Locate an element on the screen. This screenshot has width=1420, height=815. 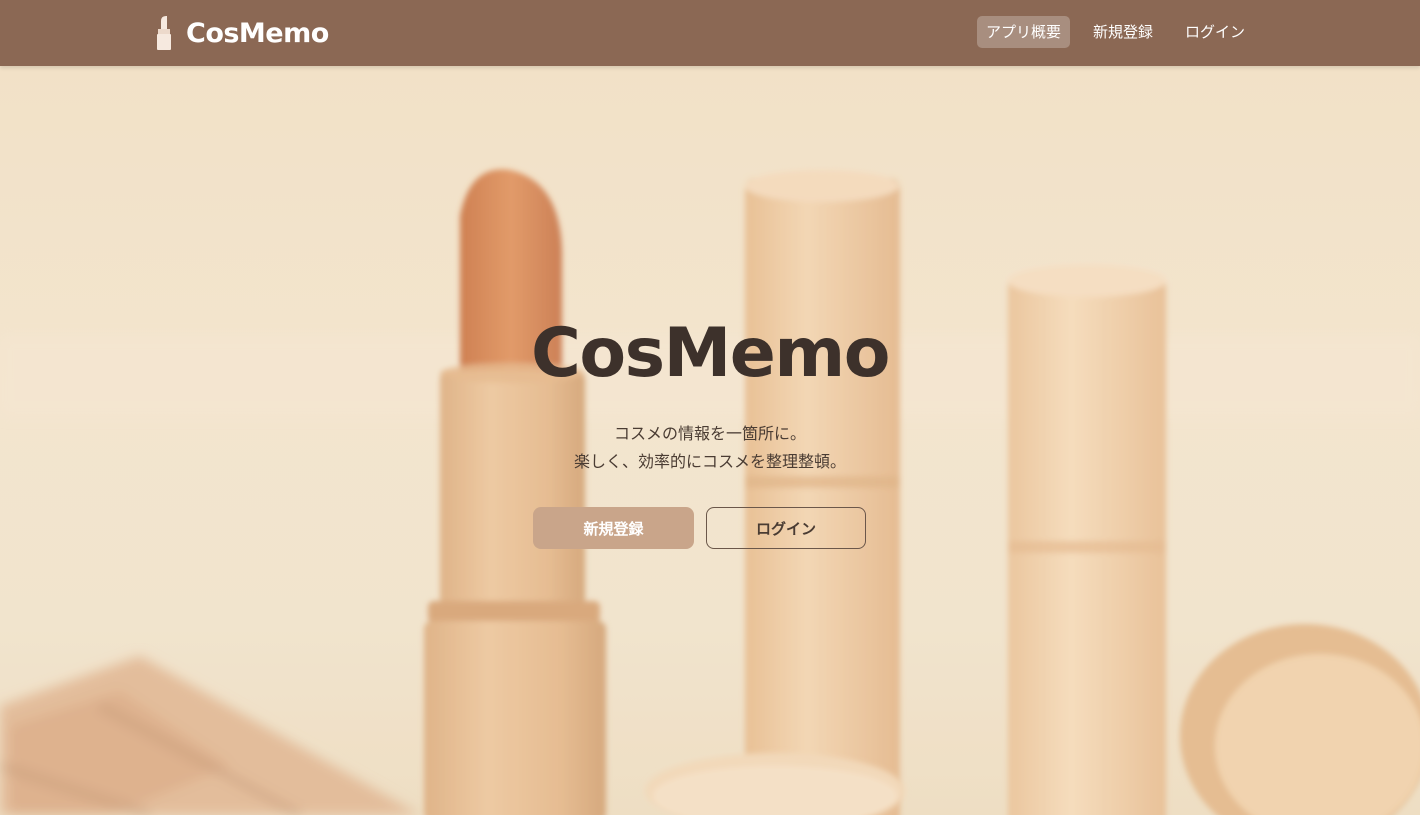
nav-item-login: ログイン is located at coordinates (1215, 32).